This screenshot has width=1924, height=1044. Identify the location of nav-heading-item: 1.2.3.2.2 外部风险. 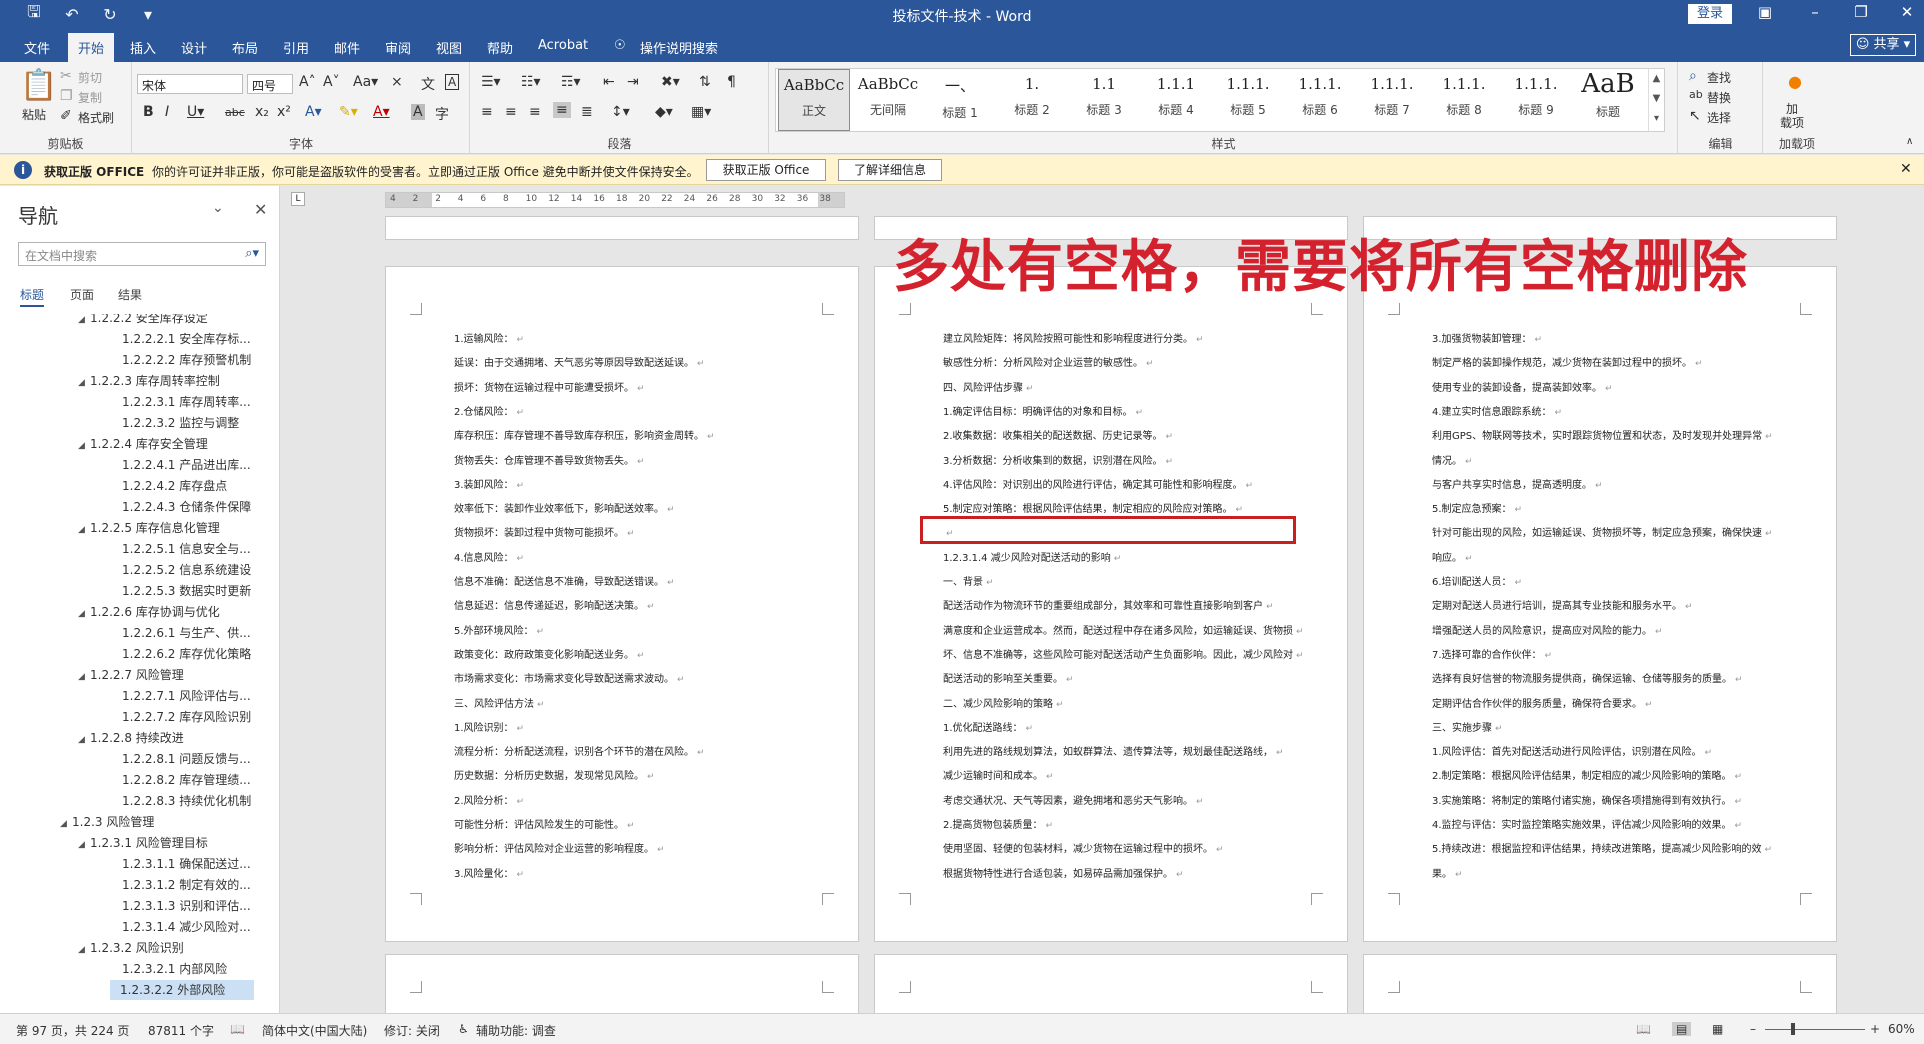
(182, 990).